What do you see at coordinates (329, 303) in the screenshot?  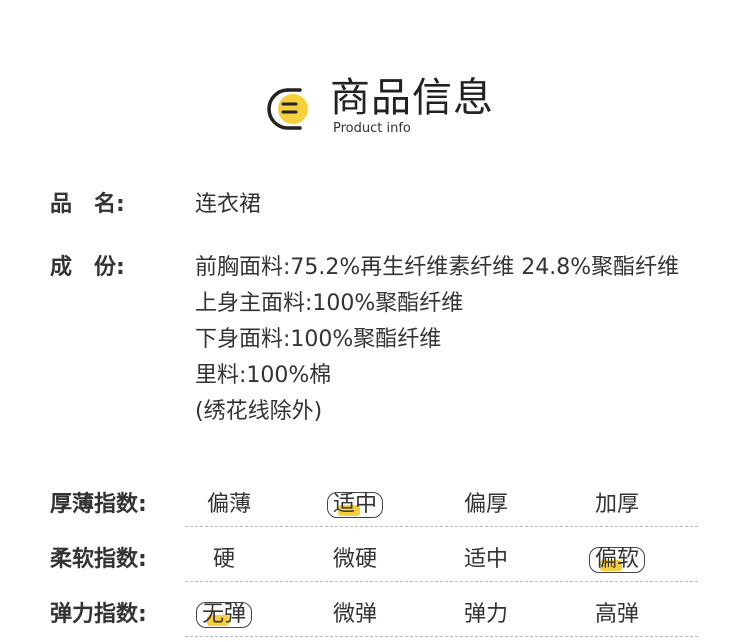 I see `composition-line: 上身主面料:100%聚酯纤维` at bounding box center [329, 303].